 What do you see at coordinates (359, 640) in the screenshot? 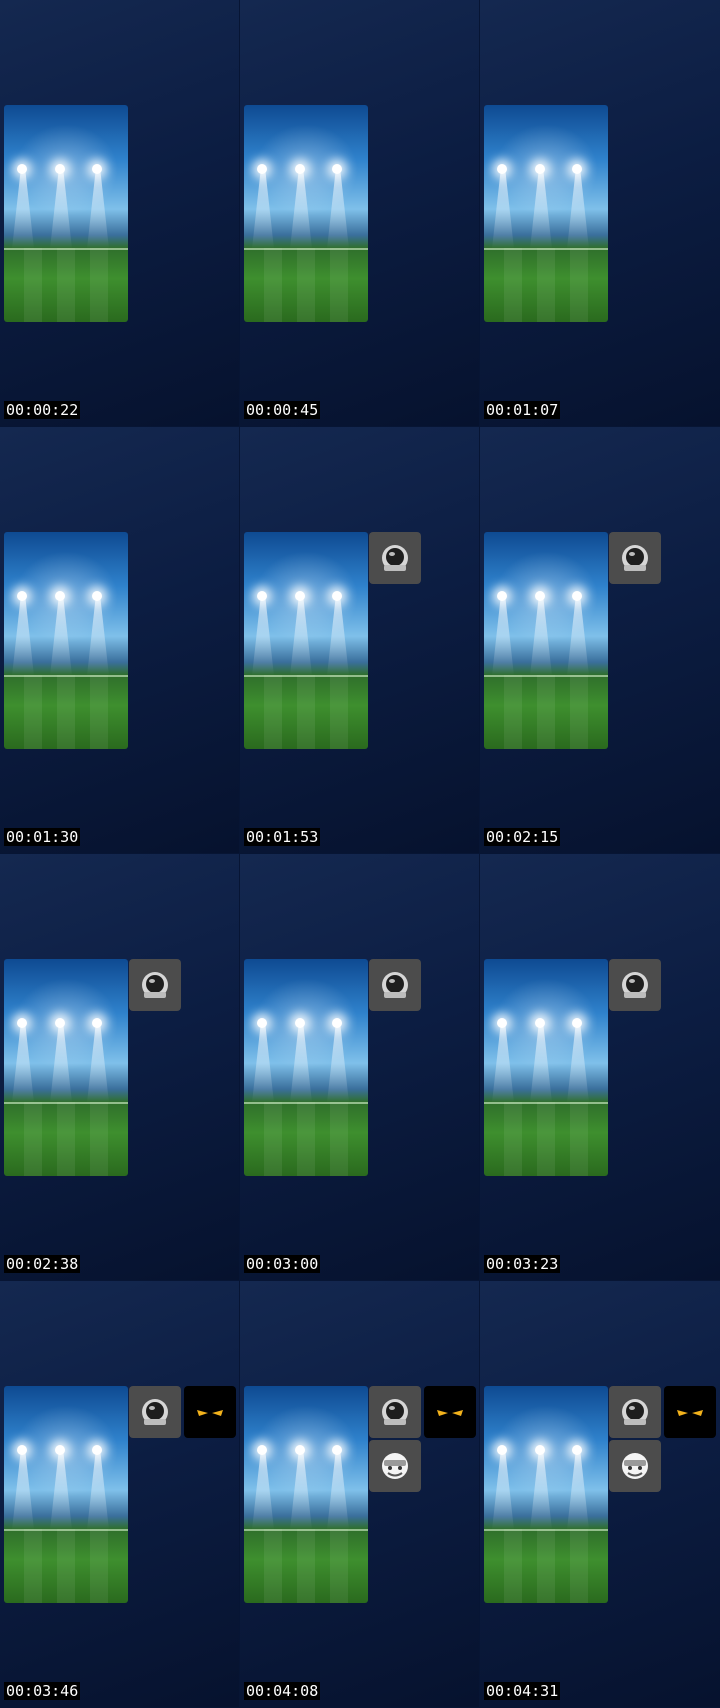
I see `video-frame: 00:01:53` at bounding box center [359, 640].